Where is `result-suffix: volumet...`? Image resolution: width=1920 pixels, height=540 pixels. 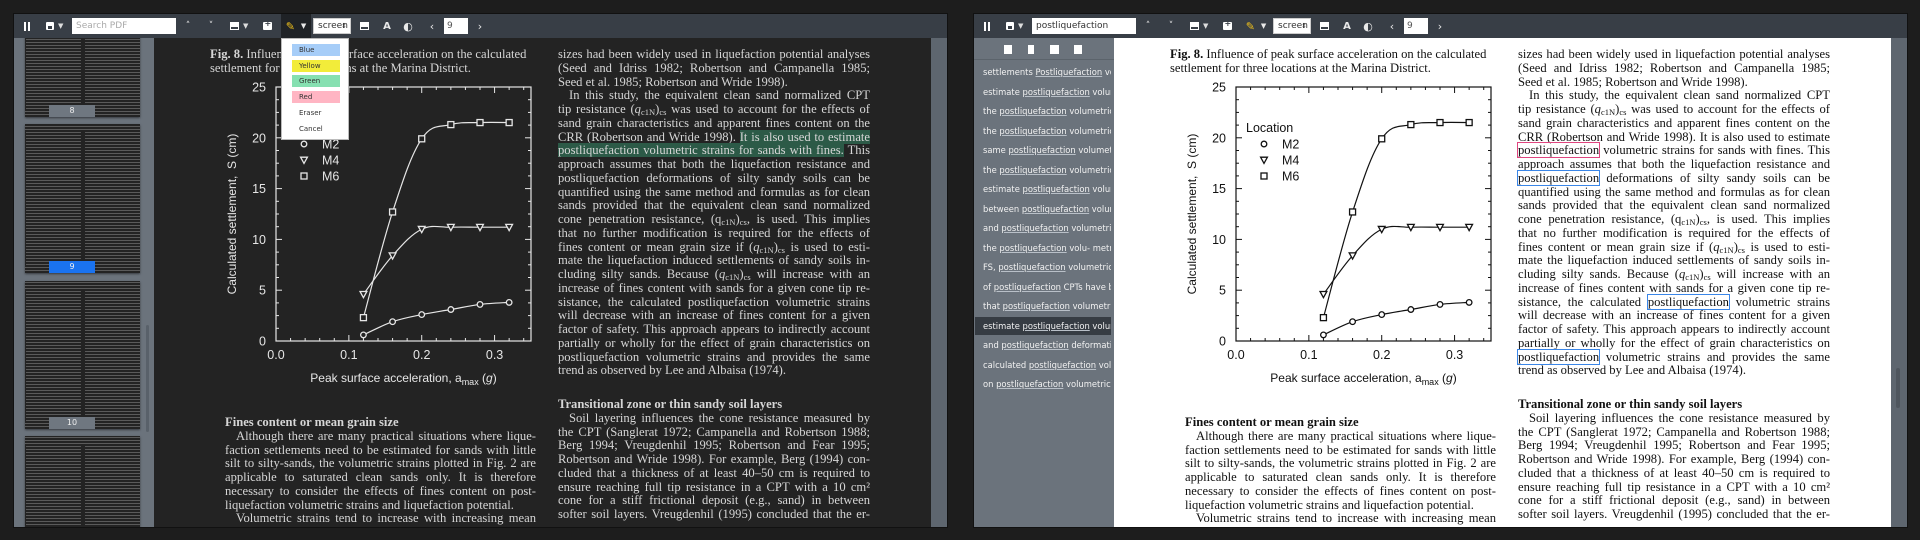
result-suffix: volumet... is located at coordinates (1101, 208).